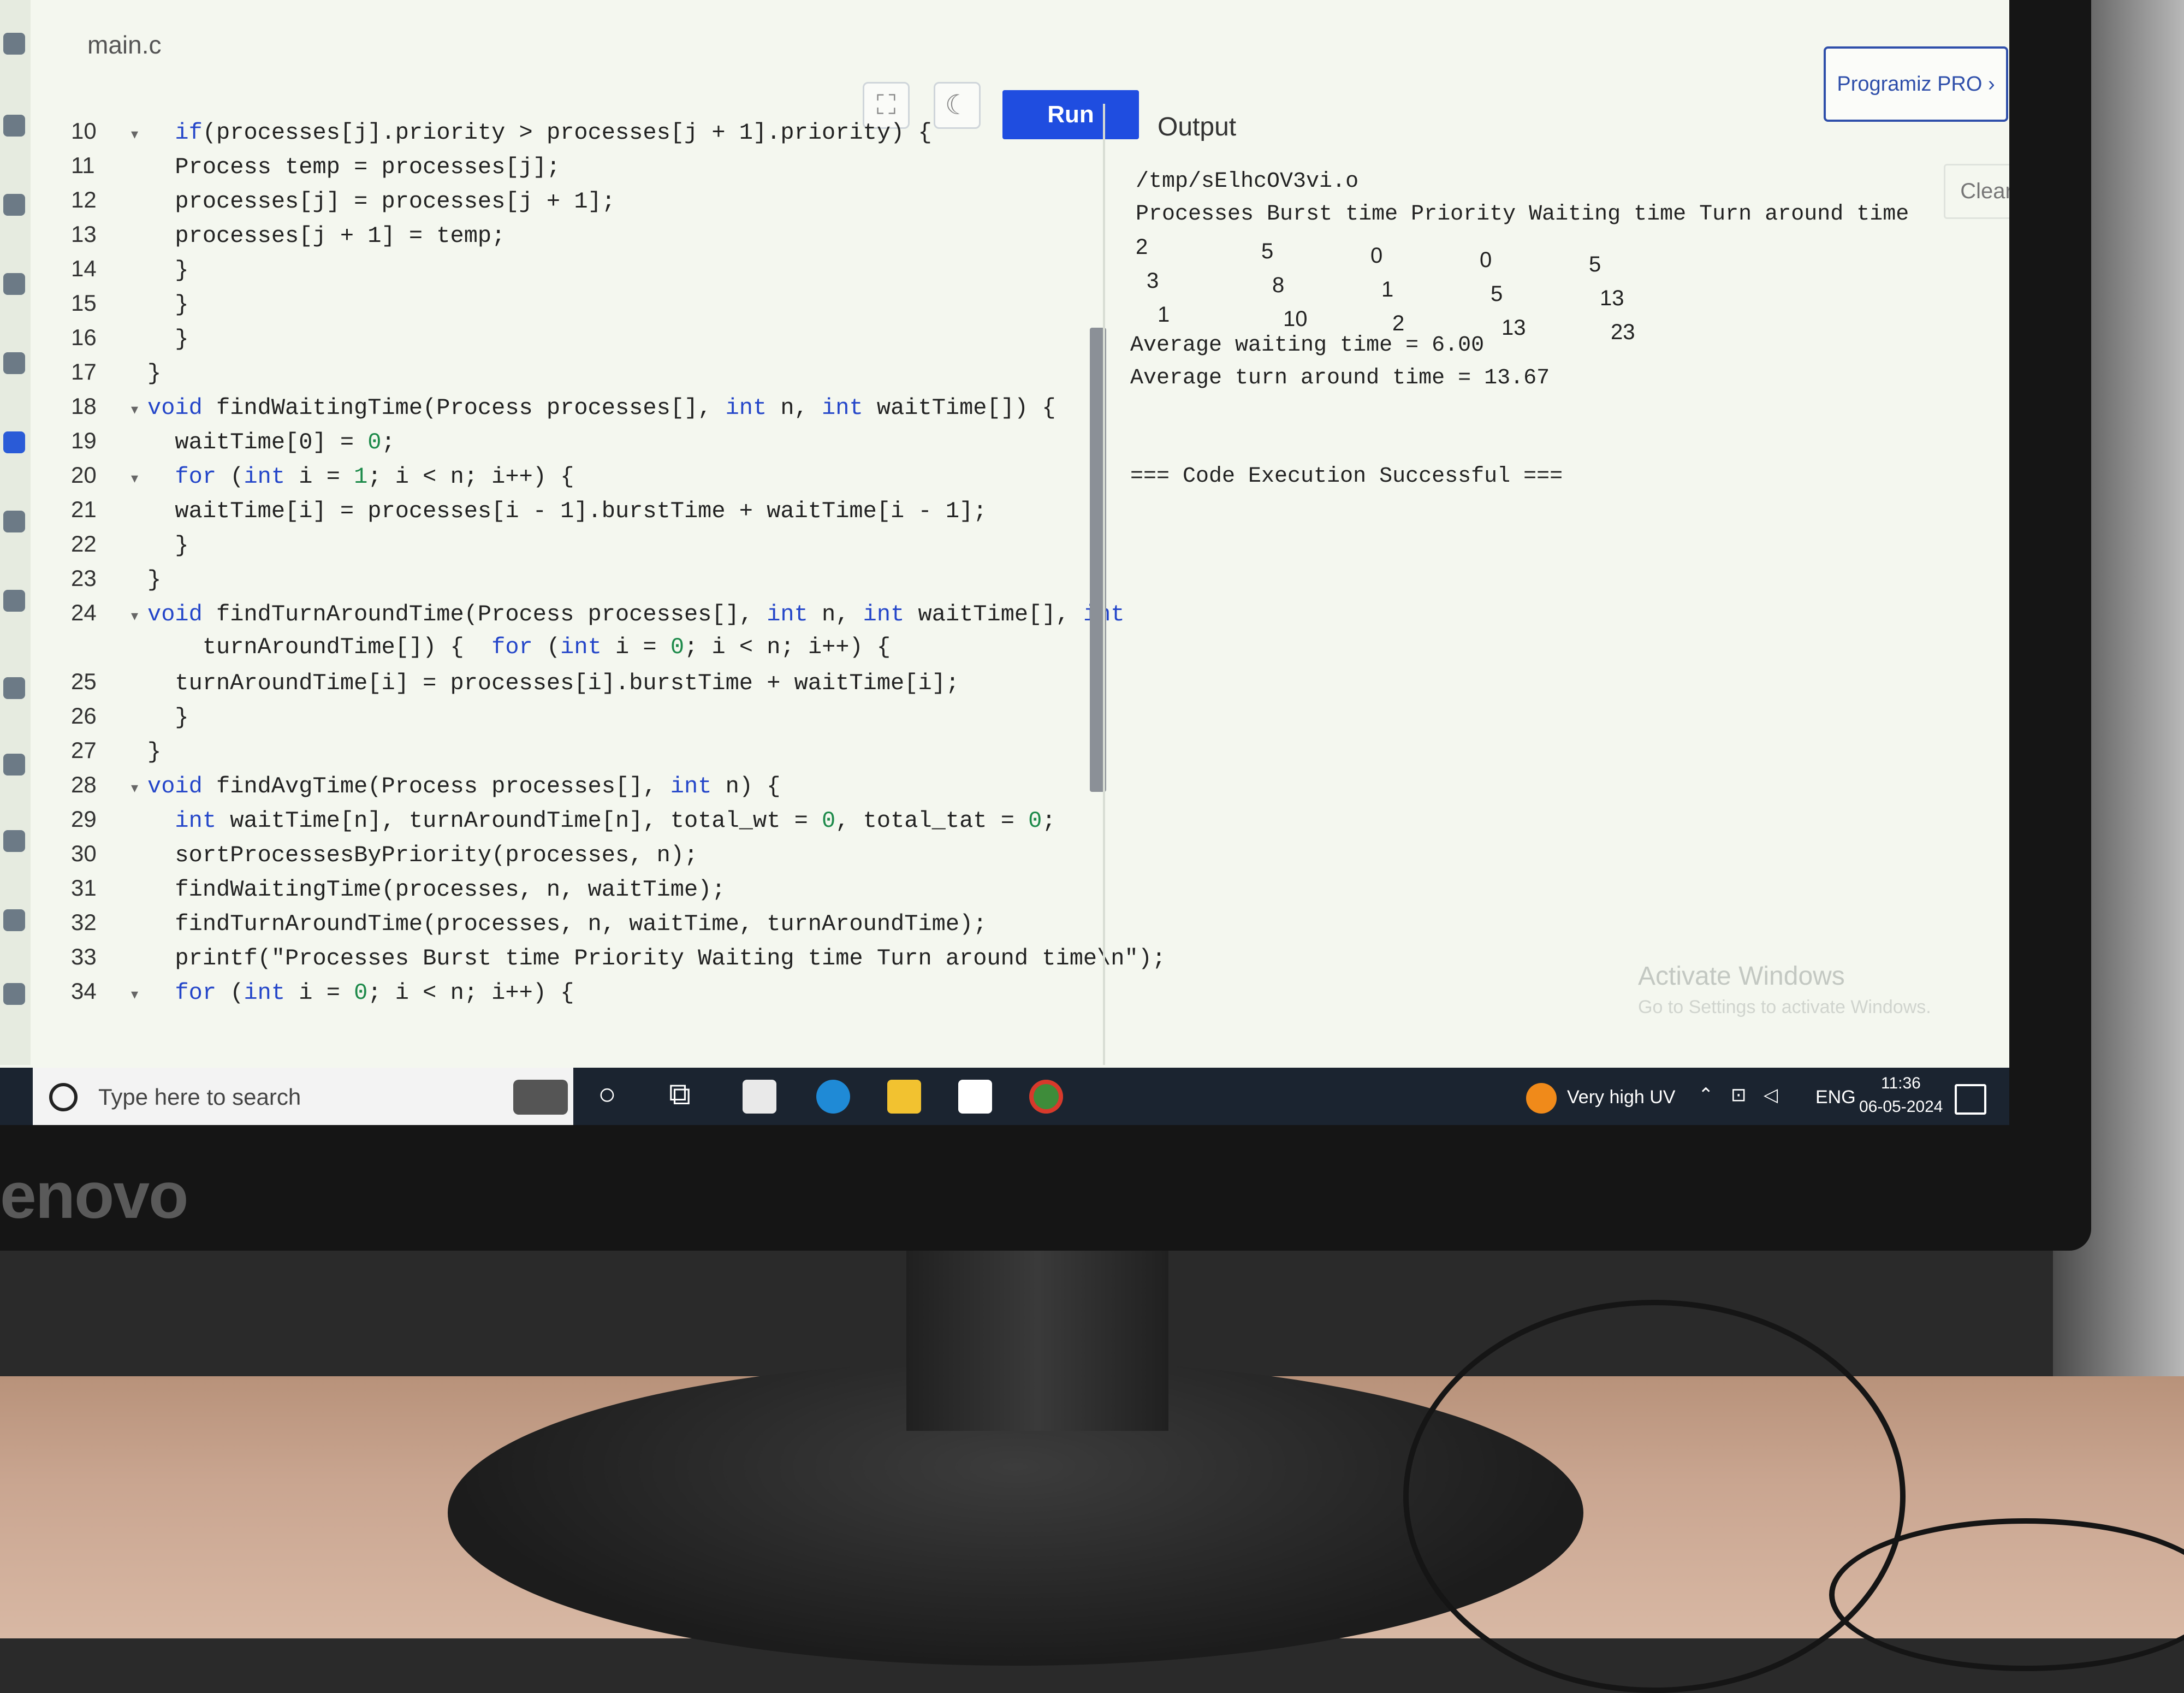  What do you see at coordinates (540, 1097) in the screenshot?
I see `camera-icon` at bounding box center [540, 1097].